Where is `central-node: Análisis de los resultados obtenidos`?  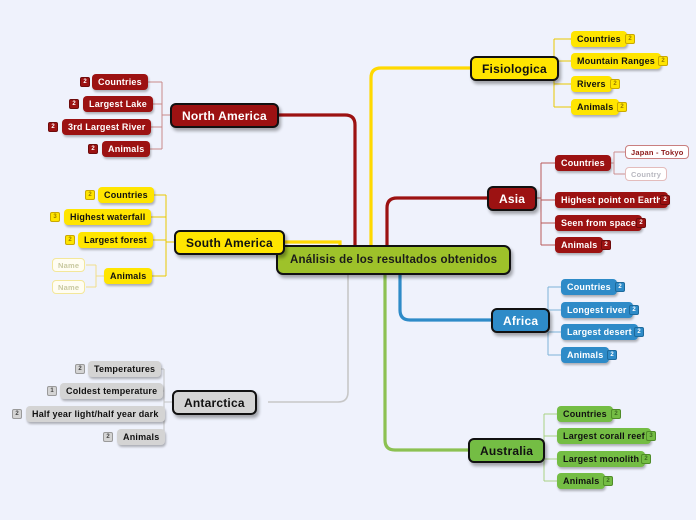 central-node: Análisis de los resultados obtenidos is located at coordinates (394, 260).